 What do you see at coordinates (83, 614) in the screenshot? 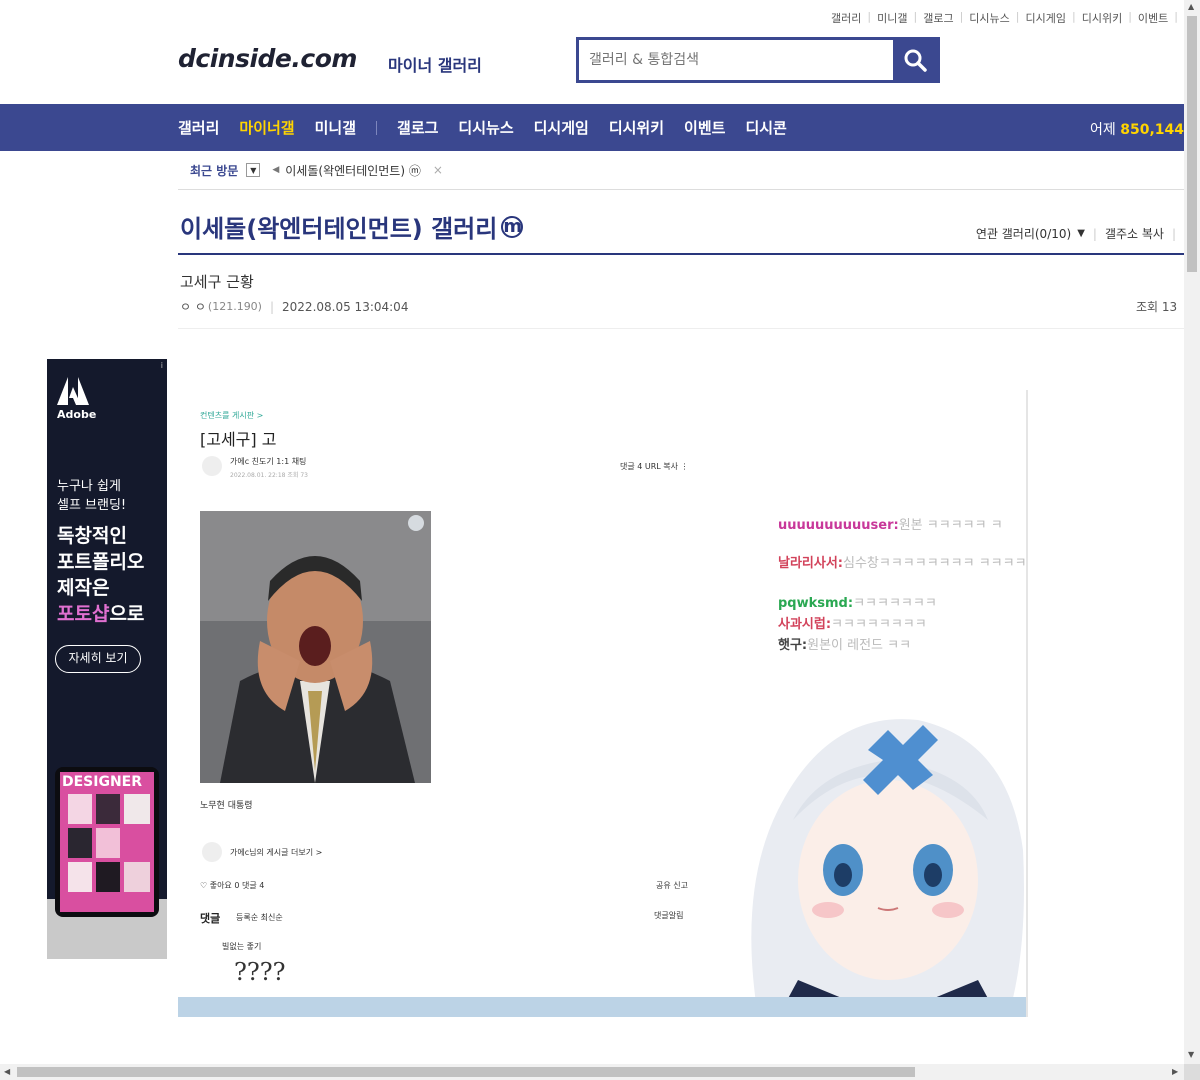
I see `ad-headline-accent: 포토샵` at bounding box center [83, 614].